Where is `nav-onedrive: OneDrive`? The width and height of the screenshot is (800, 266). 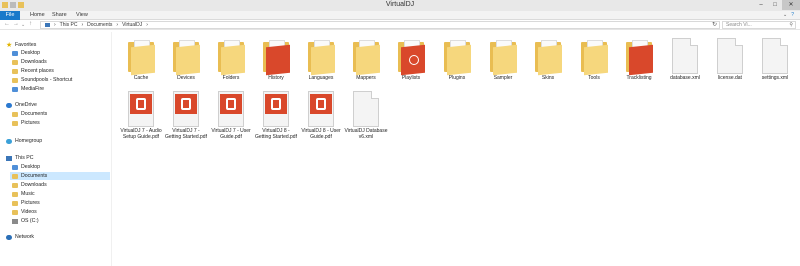
nav-onedrive: OneDrive is located at coordinates (21, 105).